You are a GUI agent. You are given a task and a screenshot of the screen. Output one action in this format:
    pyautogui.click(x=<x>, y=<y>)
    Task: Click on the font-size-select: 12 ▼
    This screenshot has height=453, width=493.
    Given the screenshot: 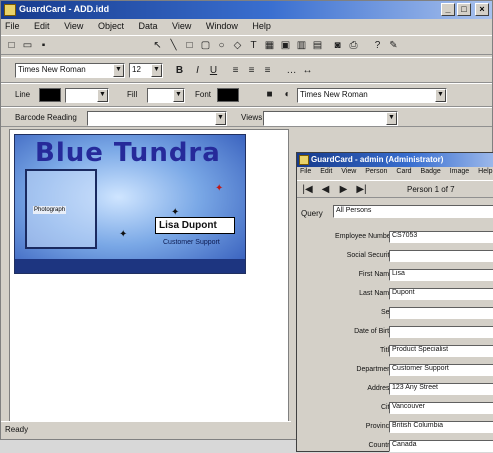 What is the action you would take?
    pyautogui.click(x=146, y=70)
    